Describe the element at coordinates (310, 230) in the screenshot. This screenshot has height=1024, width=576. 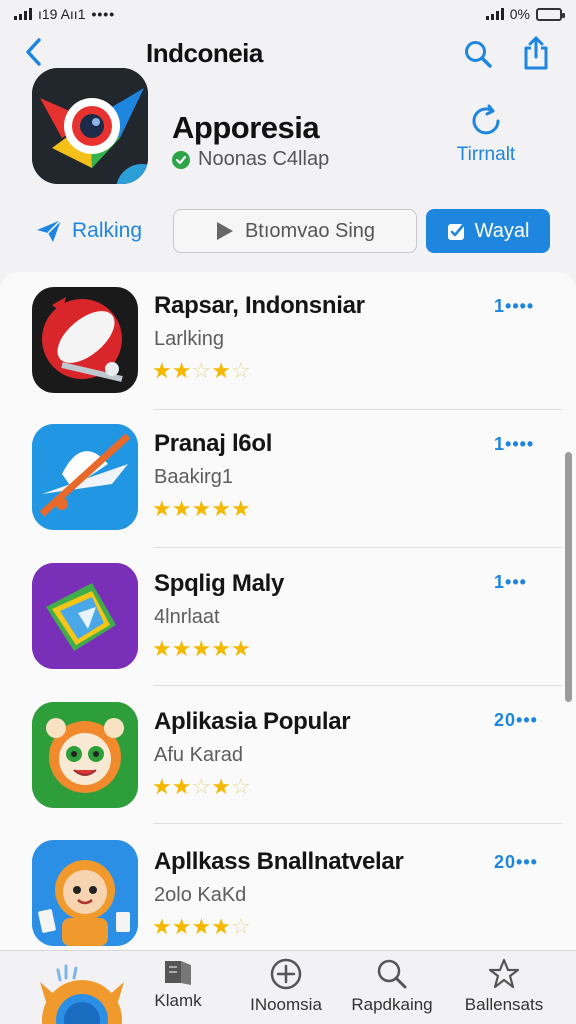
I see `browse-label: Btıomvao Sing` at that location.